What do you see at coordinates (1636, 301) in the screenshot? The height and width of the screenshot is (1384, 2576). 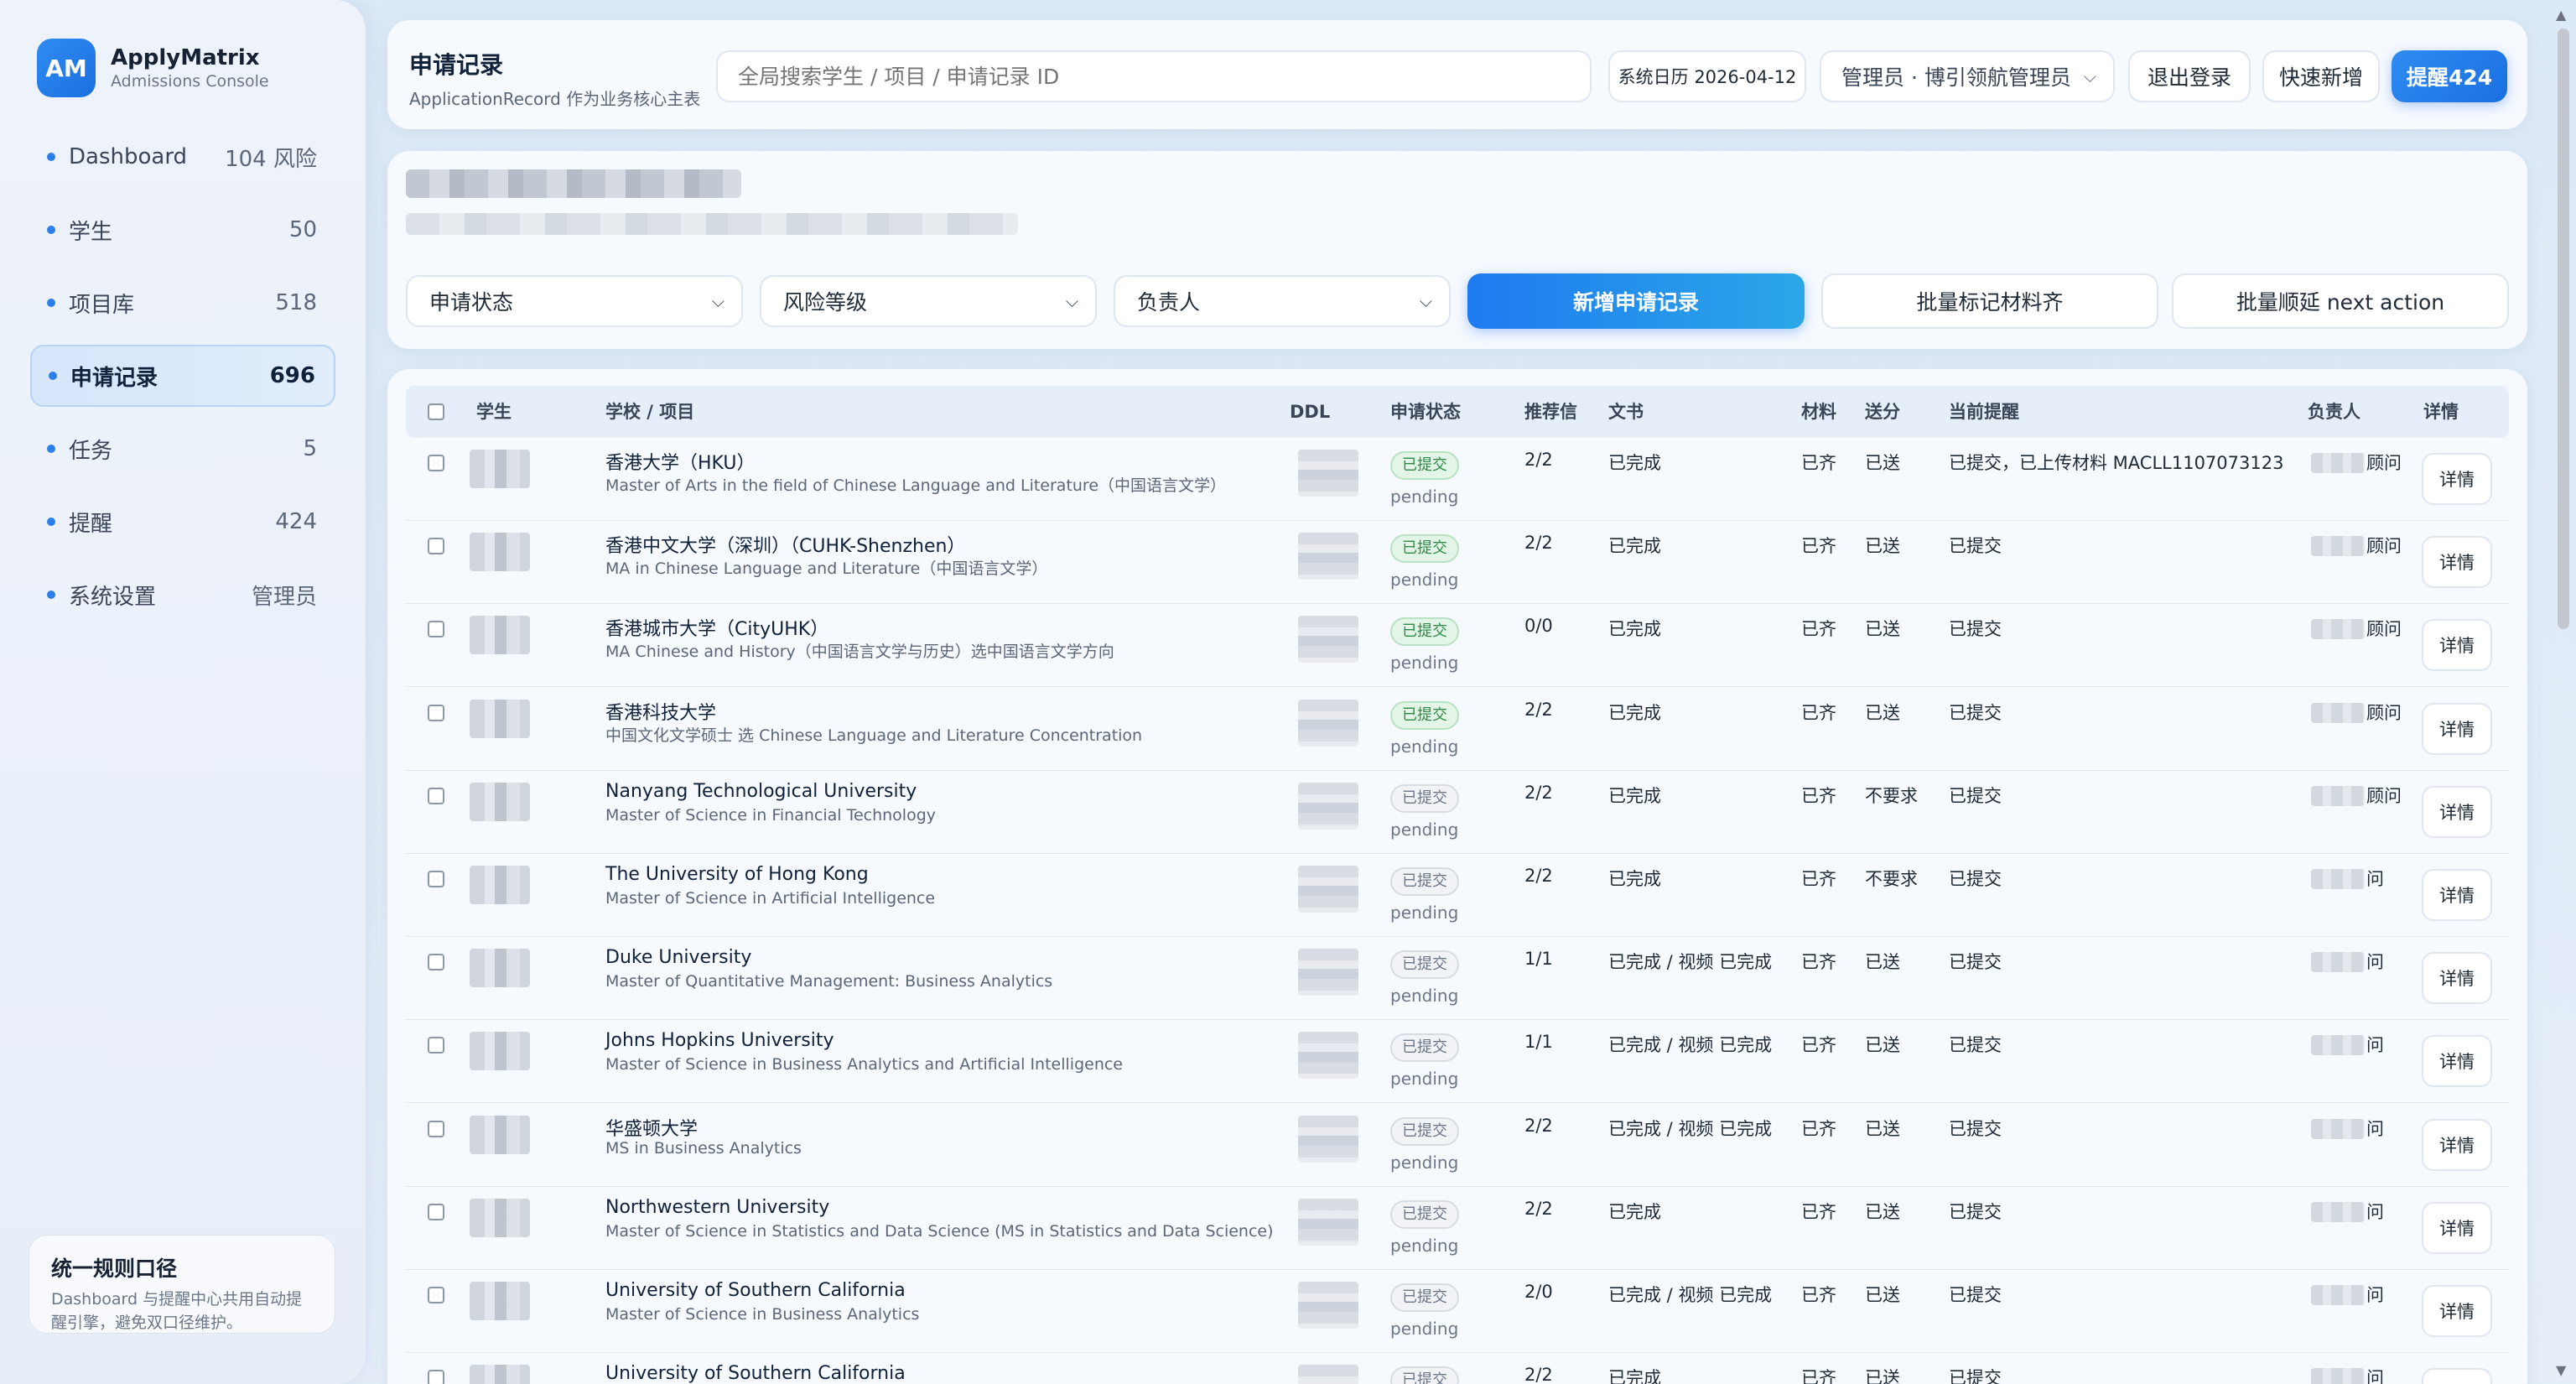 I see `add-application-button: 新增申请记录` at bounding box center [1636, 301].